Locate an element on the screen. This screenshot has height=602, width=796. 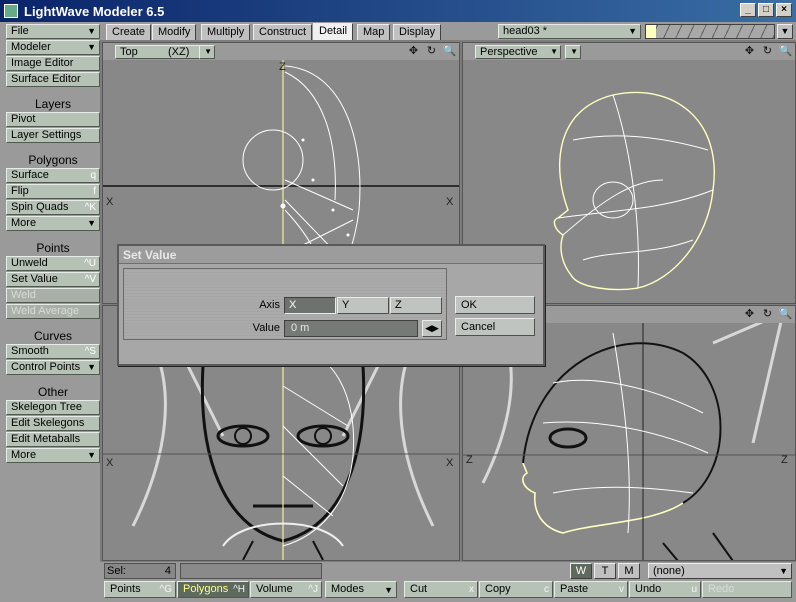
flip-button: Flip f is located at coordinates (53, 191).